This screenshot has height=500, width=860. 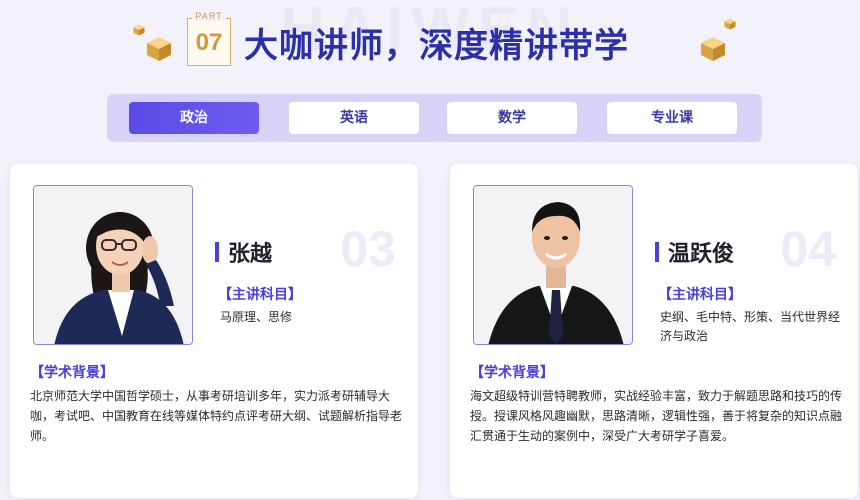 I want to click on subject-tab-bar: 政治 英语 数学 专业课, so click(x=434, y=118).